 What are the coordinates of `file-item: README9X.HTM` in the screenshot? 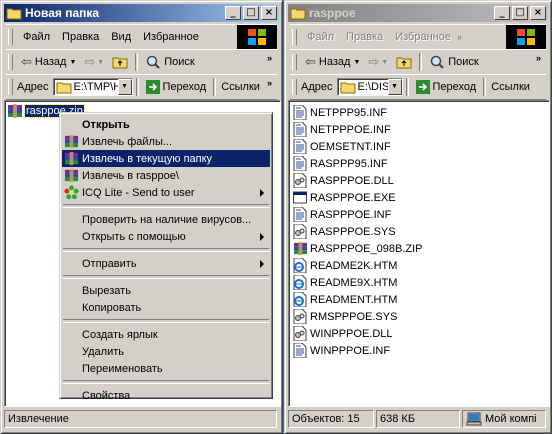 It's located at (419, 282).